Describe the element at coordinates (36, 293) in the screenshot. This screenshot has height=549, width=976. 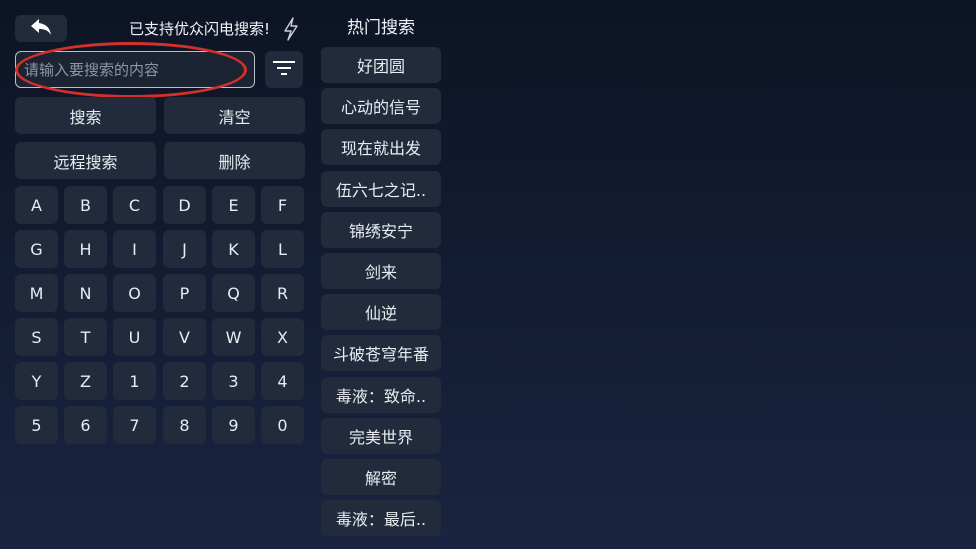
I see `key-m: M` at that location.